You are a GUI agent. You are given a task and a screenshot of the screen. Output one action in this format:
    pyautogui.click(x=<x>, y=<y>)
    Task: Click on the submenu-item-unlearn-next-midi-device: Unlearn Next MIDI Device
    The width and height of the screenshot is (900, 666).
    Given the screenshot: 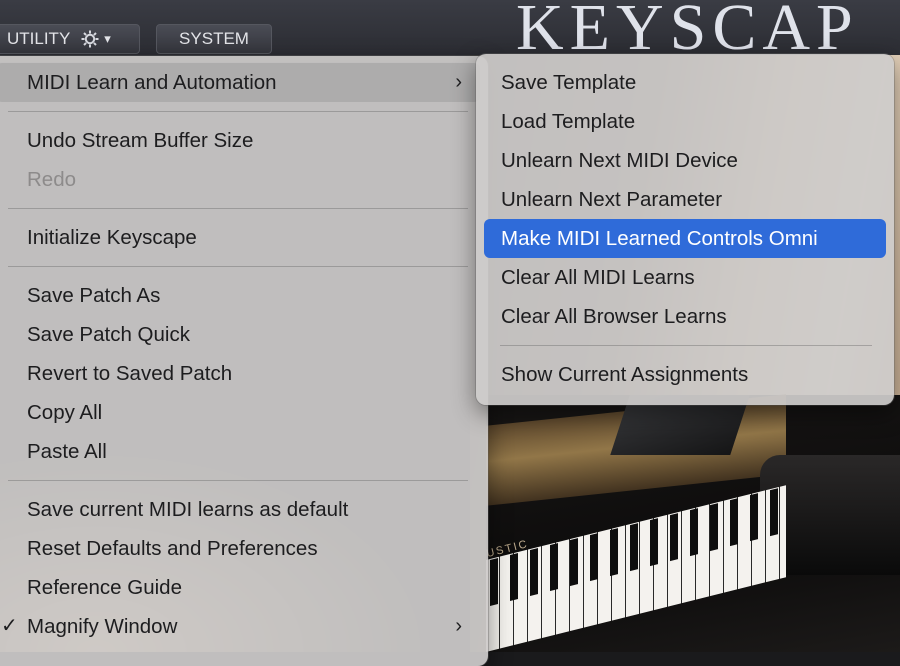 What is the action you would take?
    pyautogui.click(x=685, y=160)
    